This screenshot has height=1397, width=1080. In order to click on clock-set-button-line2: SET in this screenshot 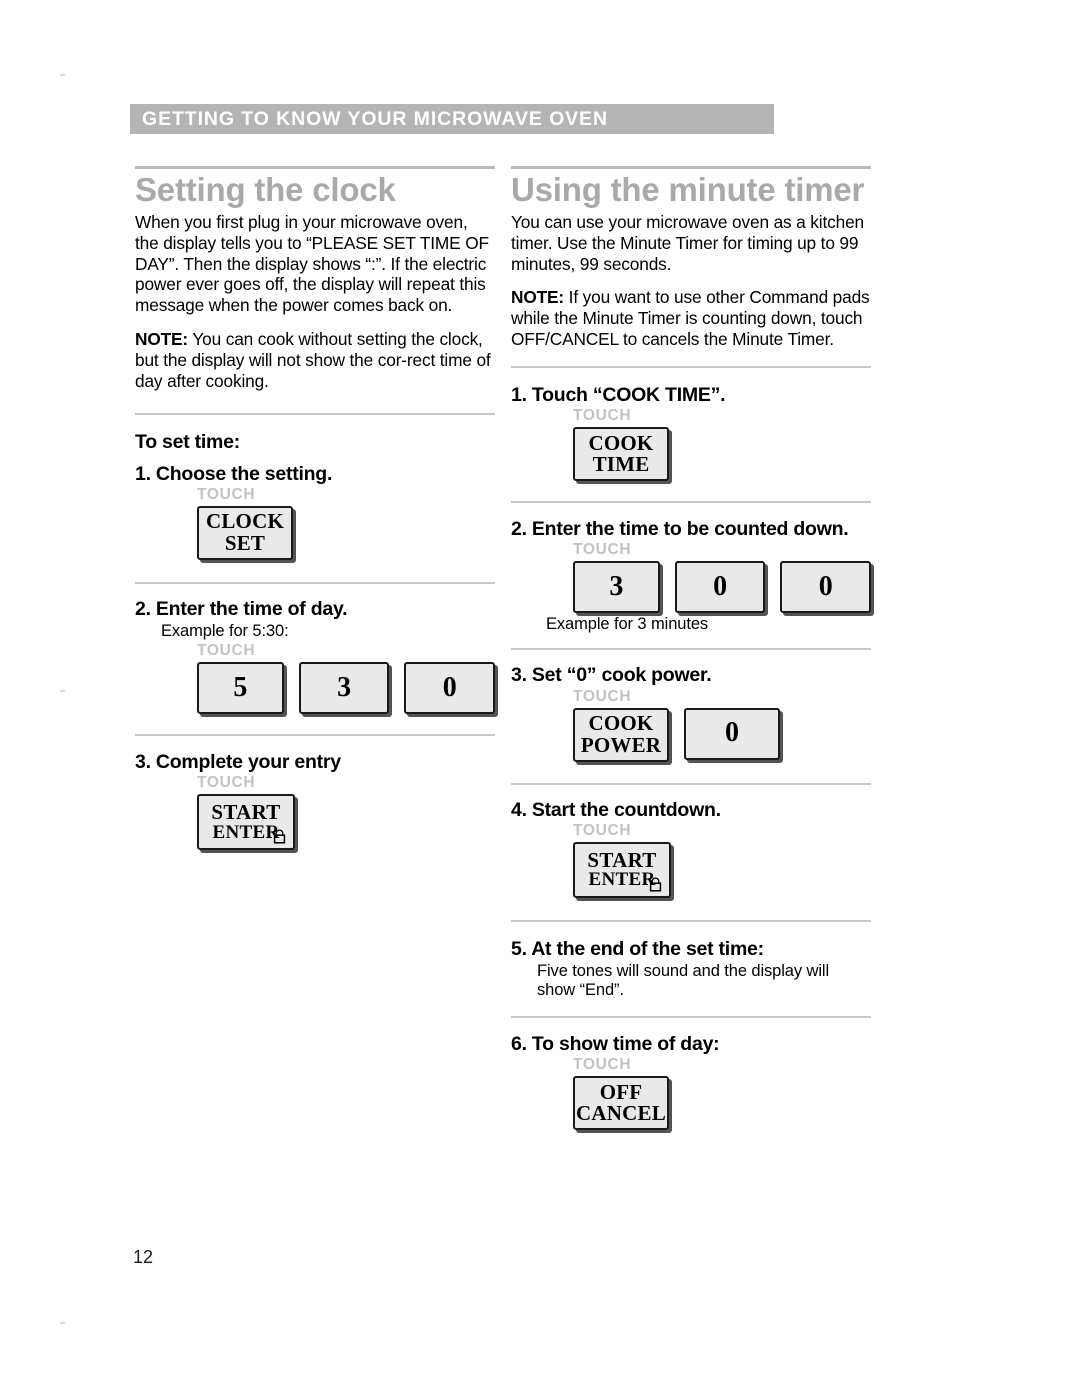, I will do `click(245, 542)`.